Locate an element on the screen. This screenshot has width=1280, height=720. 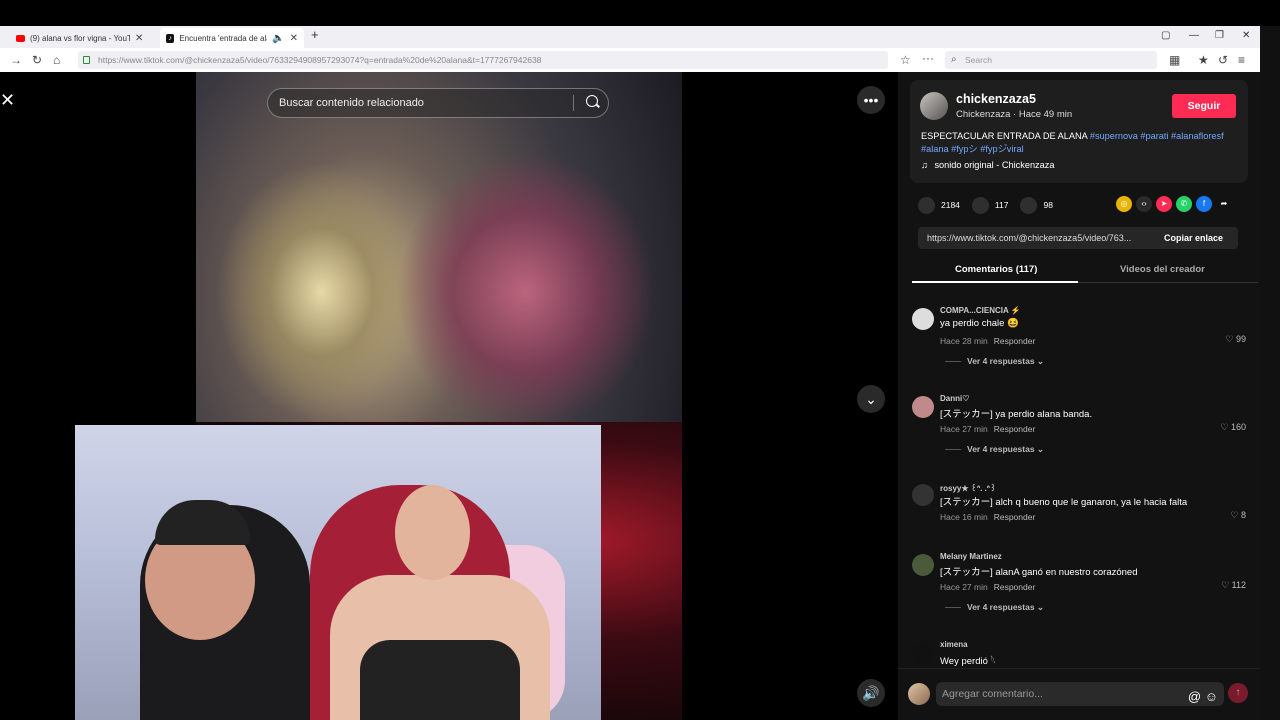
comment-like: ♡ 160 is located at coordinates (1233, 427).